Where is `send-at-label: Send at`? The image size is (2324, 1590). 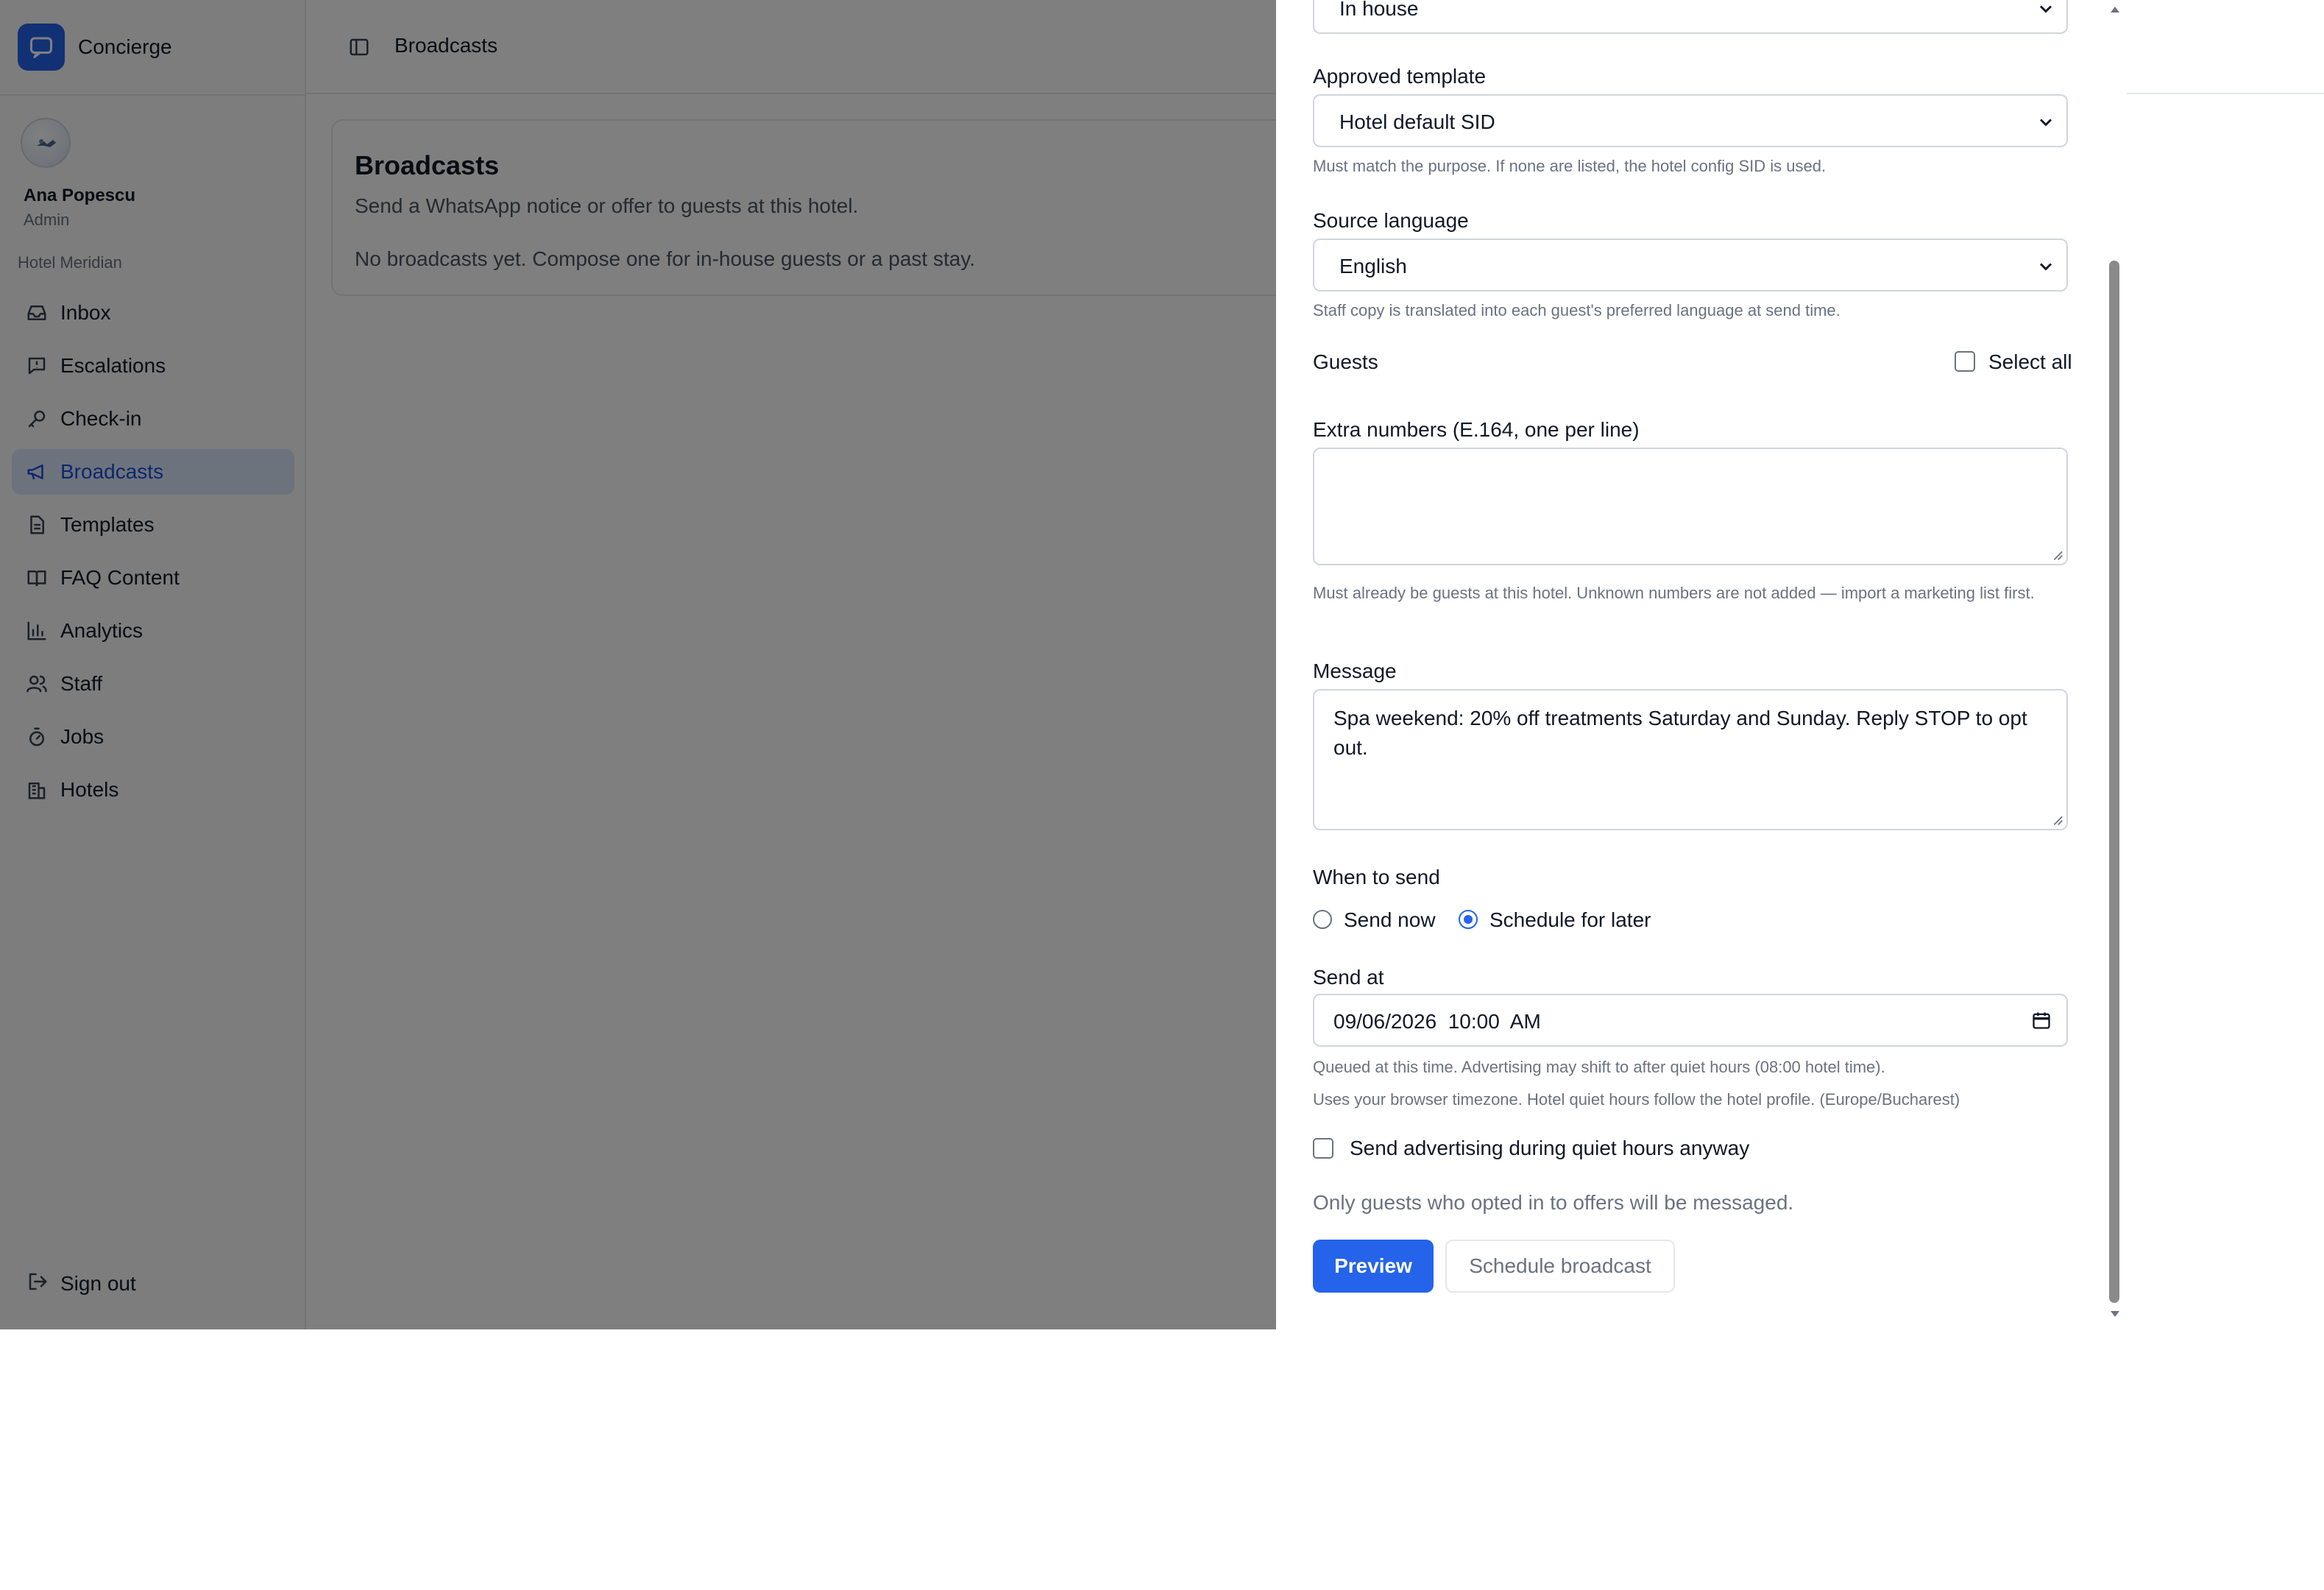
send-at-label: Send at is located at coordinates (1348, 977).